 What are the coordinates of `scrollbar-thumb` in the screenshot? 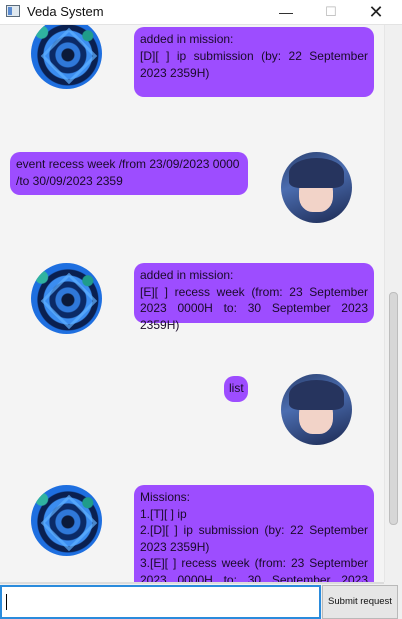 It's located at (393, 408).